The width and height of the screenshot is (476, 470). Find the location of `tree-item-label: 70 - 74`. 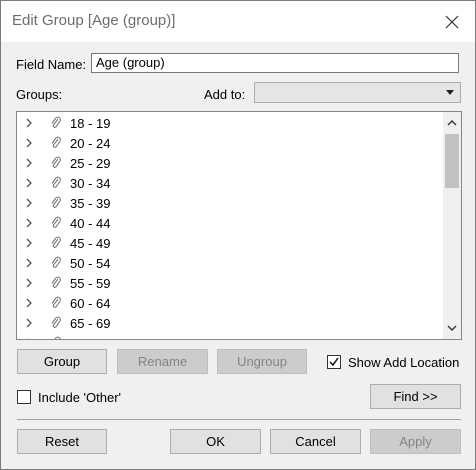

tree-item-label: 70 - 74 is located at coordinates (90, 337).